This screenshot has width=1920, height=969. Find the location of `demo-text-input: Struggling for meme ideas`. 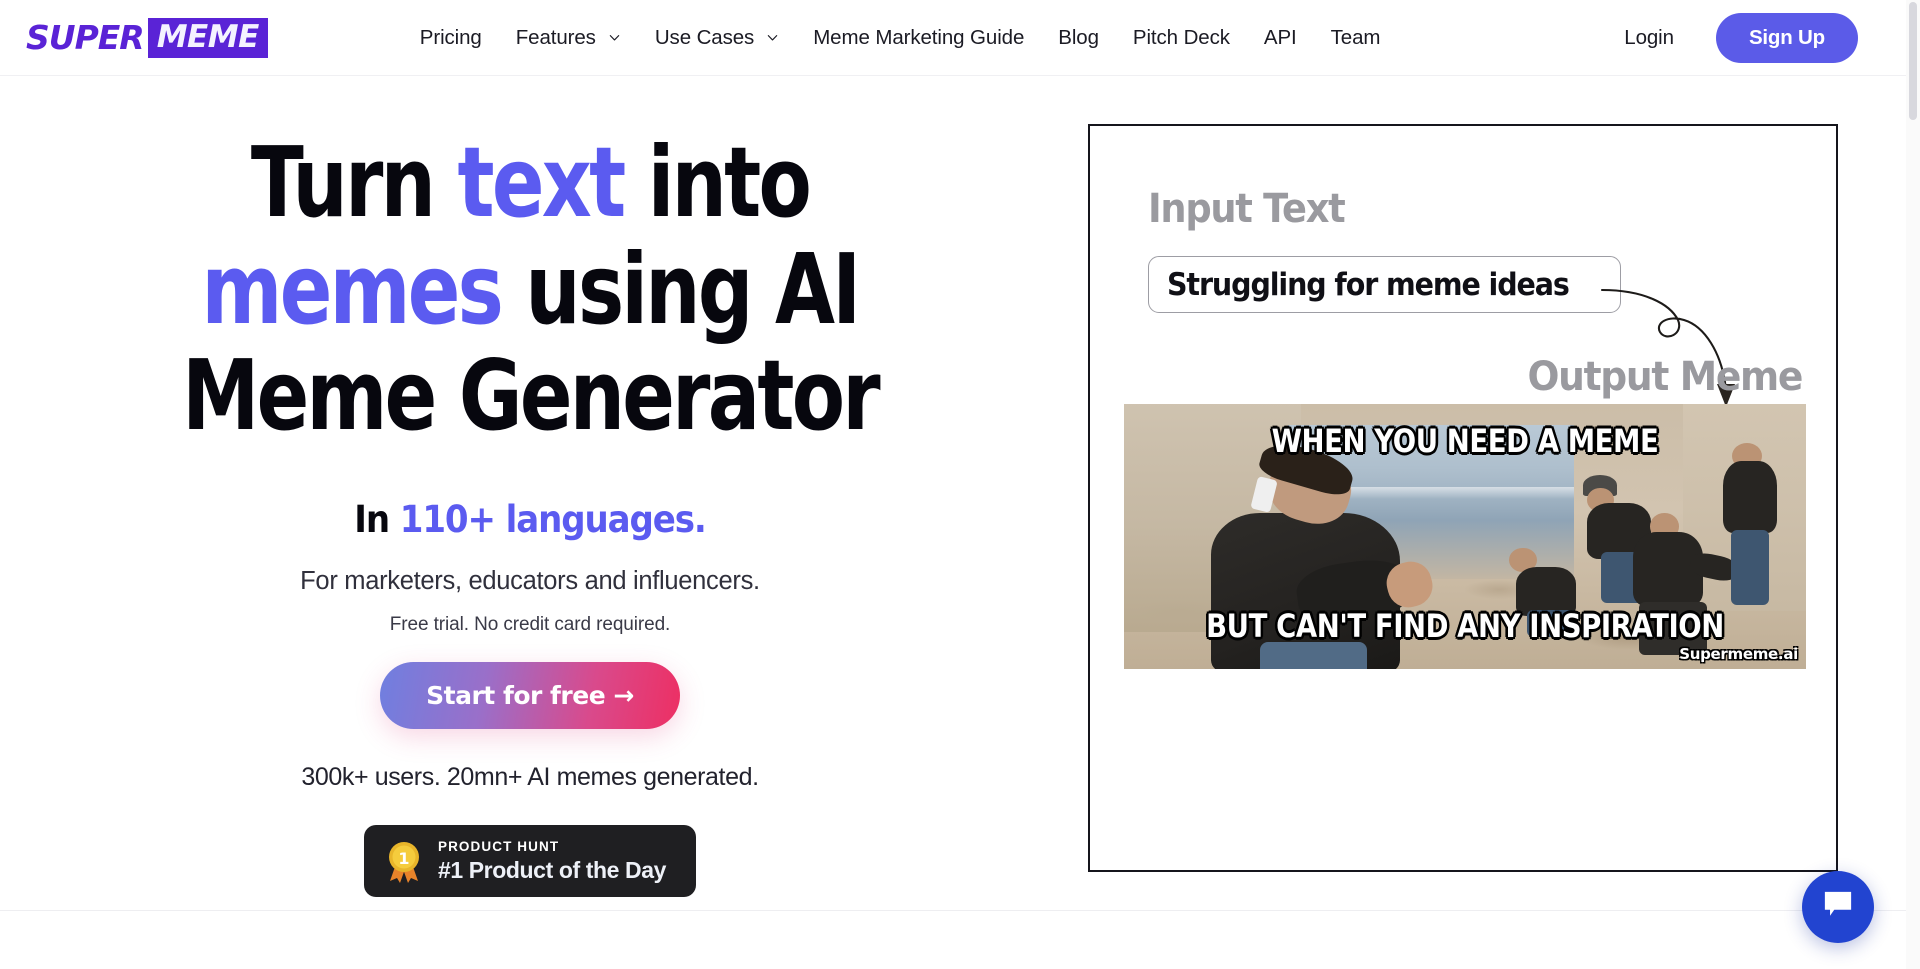

demo-text-input: Struggling for meme ideas is located at coordinates (1384, 284).